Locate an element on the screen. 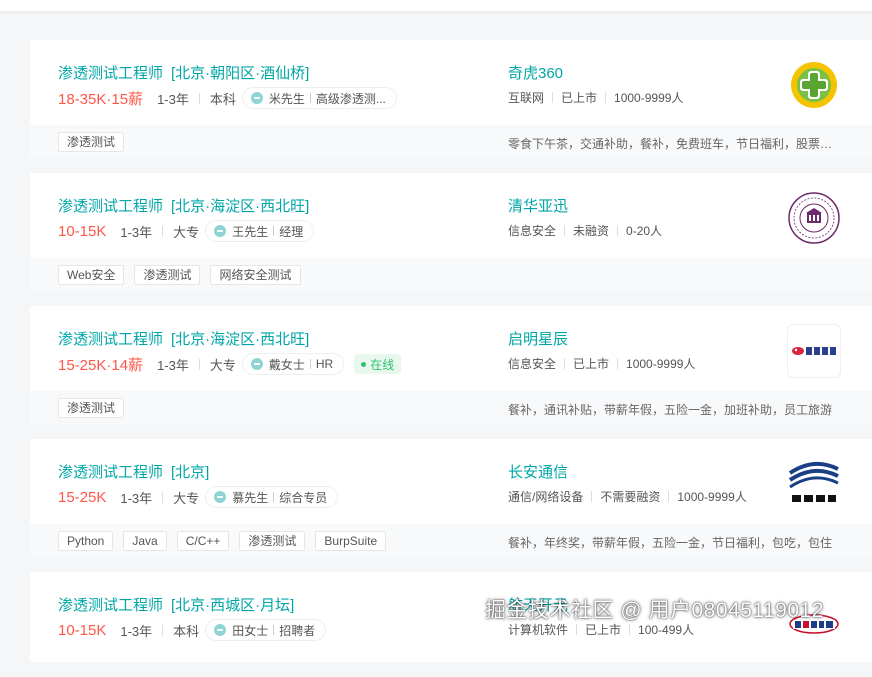 The image size is (872, 677). welfare-text: 零食下午茶，交通补助，餐补，免费班车，节日福利，股票期权 is located at coordinates (670, 144).